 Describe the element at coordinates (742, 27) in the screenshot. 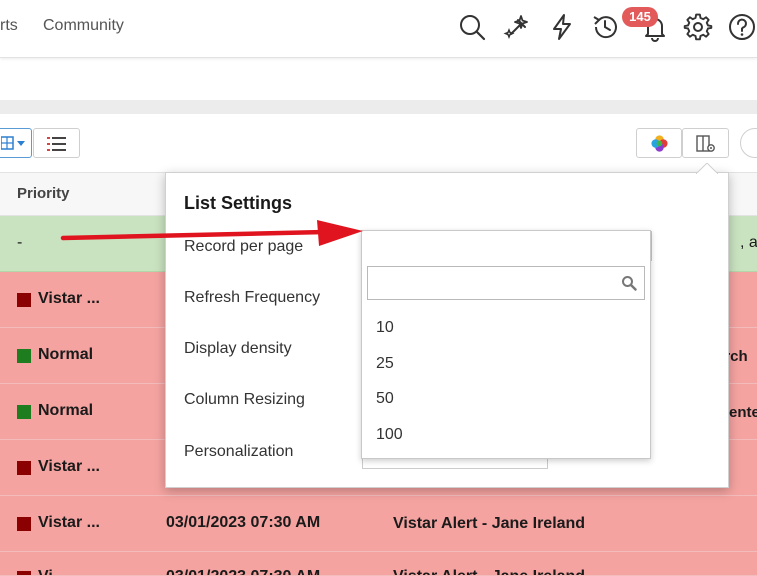

I see `help-icon` at that location.